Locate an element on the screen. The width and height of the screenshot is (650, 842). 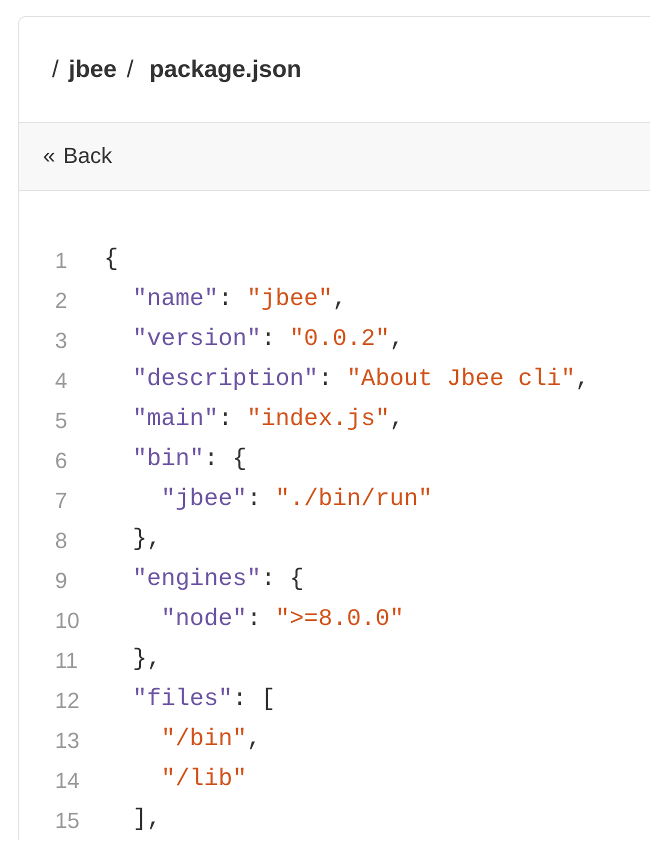
code-line: "node": ">=8.0.0" is located at coordinates (282, 620).